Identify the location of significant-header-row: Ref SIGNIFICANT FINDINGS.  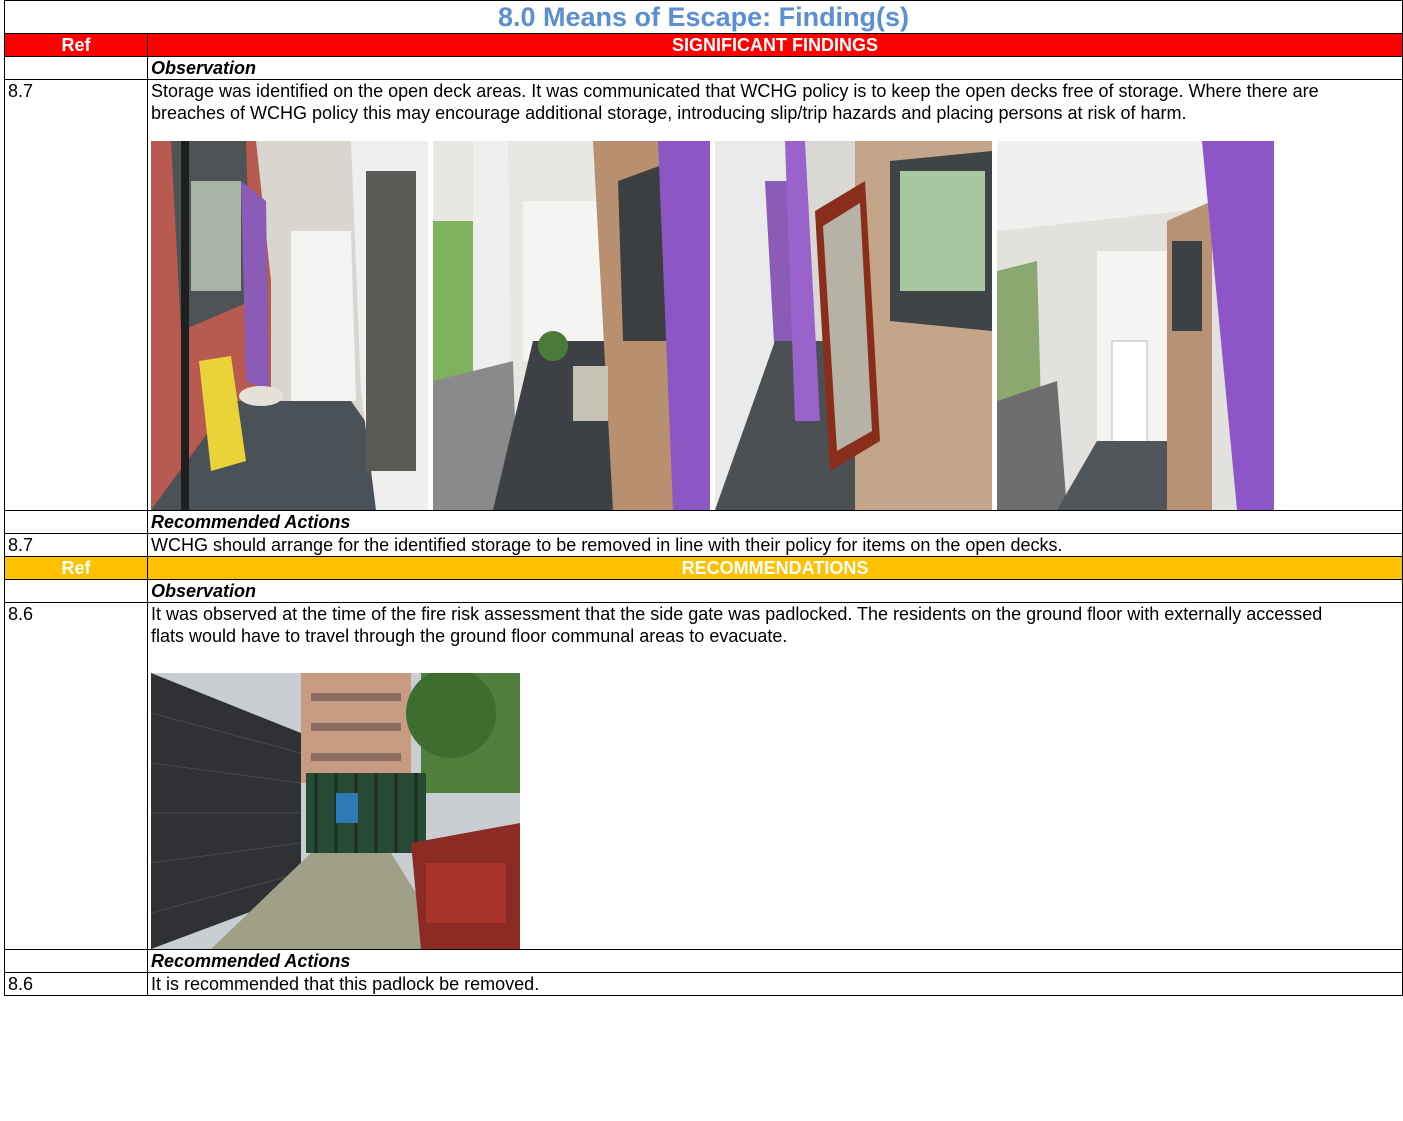
(703, 45).